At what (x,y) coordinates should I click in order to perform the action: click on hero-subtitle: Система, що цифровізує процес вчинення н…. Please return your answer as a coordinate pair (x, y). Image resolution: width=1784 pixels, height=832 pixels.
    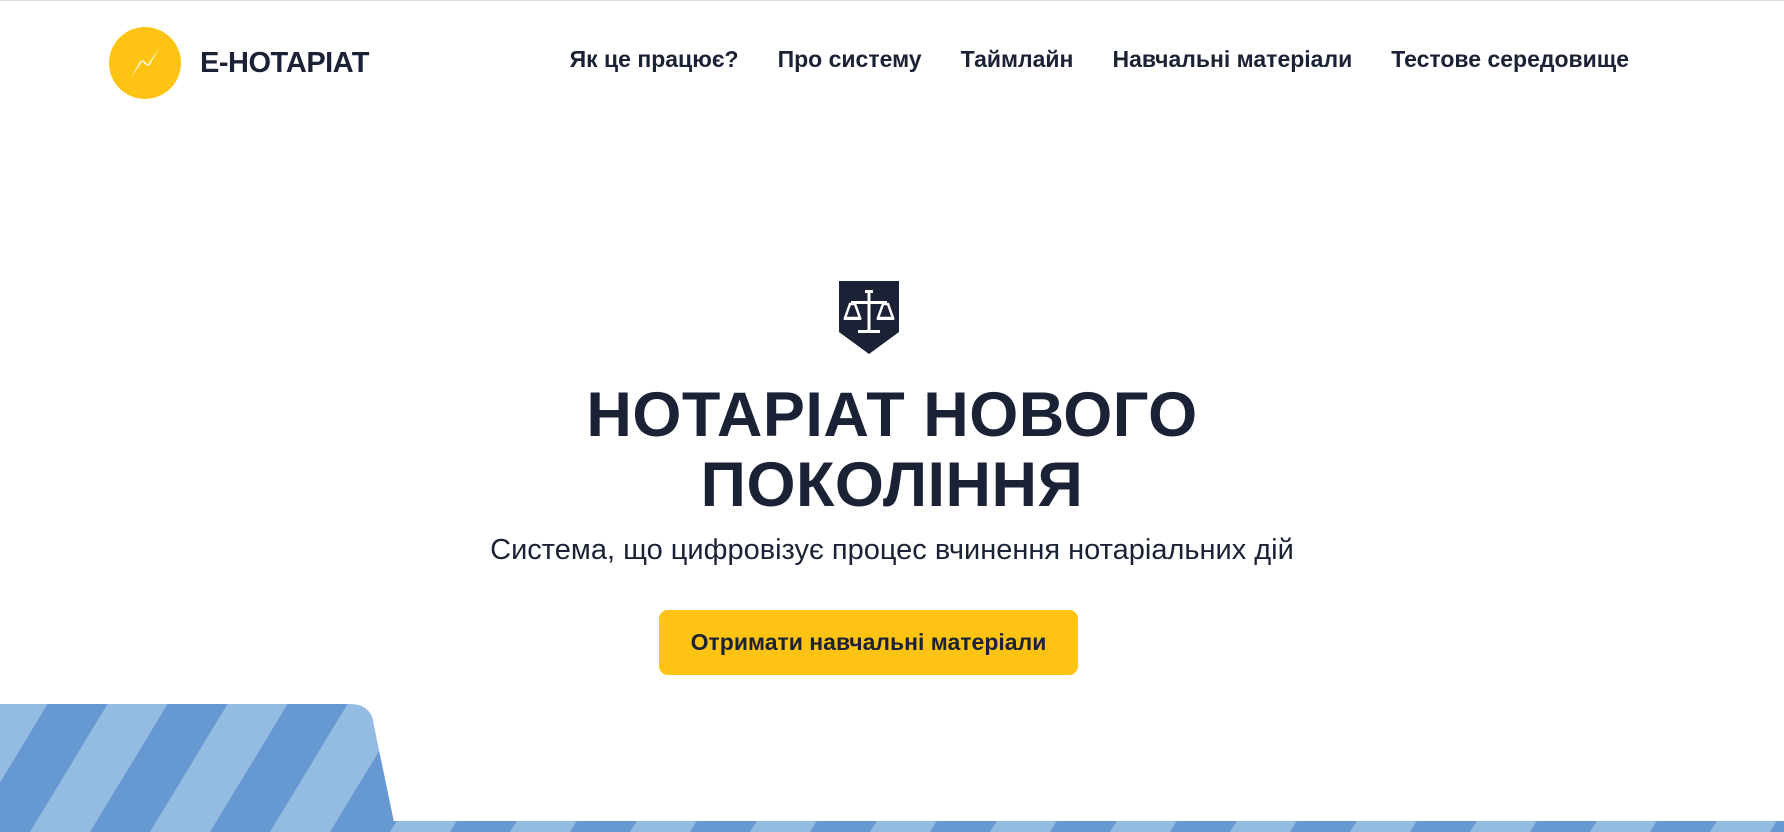
    Looking at the image, I should click on (892, 550).